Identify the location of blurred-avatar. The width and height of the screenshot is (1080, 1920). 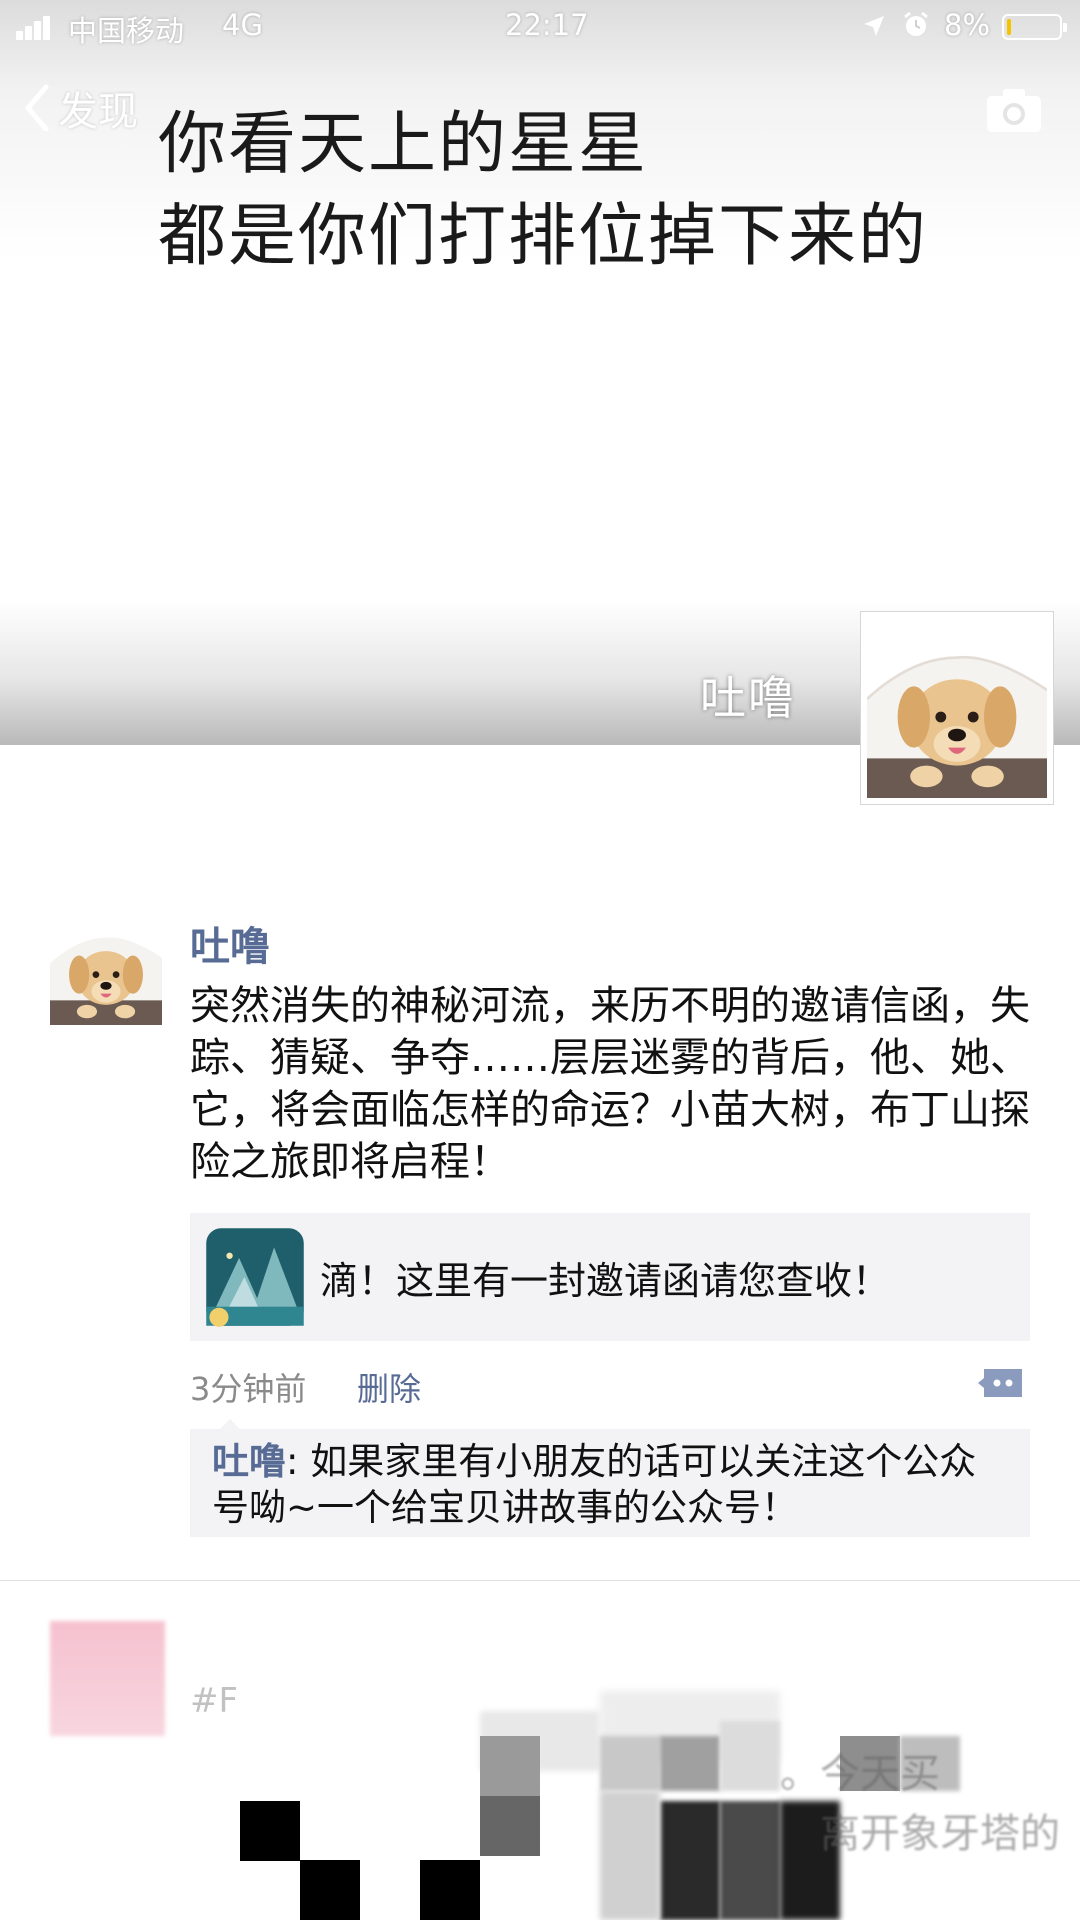
(107, 1678).